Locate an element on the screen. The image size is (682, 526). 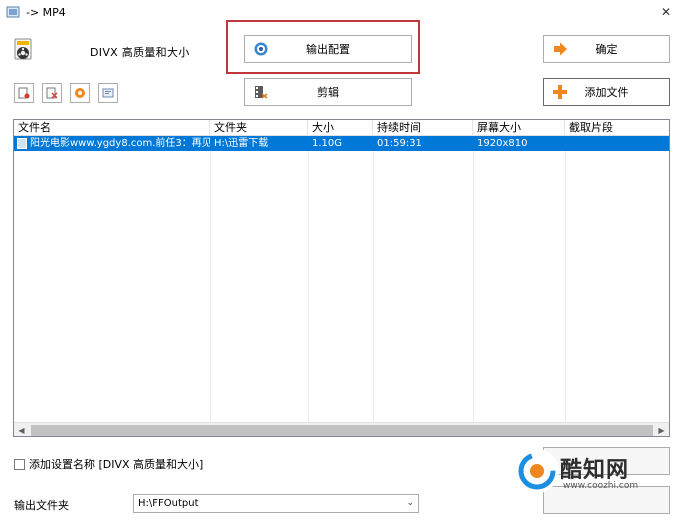
watermark-brand: 酷知网 is located at coordinates (595, 470).